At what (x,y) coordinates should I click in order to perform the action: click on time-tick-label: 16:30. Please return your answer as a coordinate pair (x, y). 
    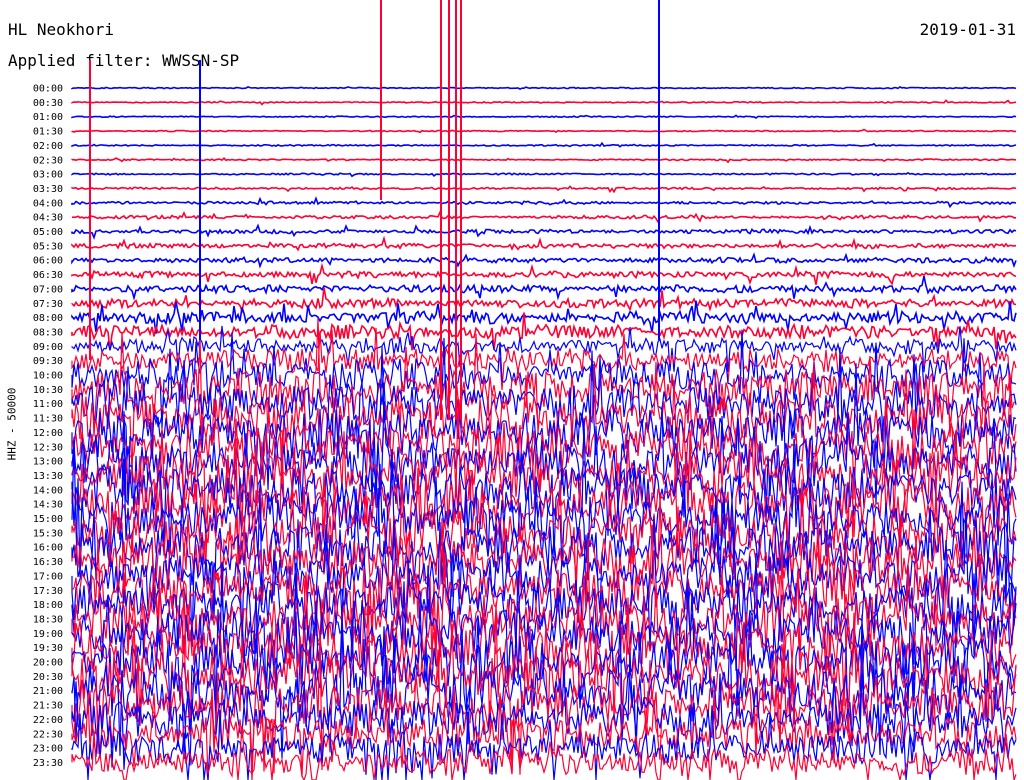
    Looking at the image, I should click on (48, 562).